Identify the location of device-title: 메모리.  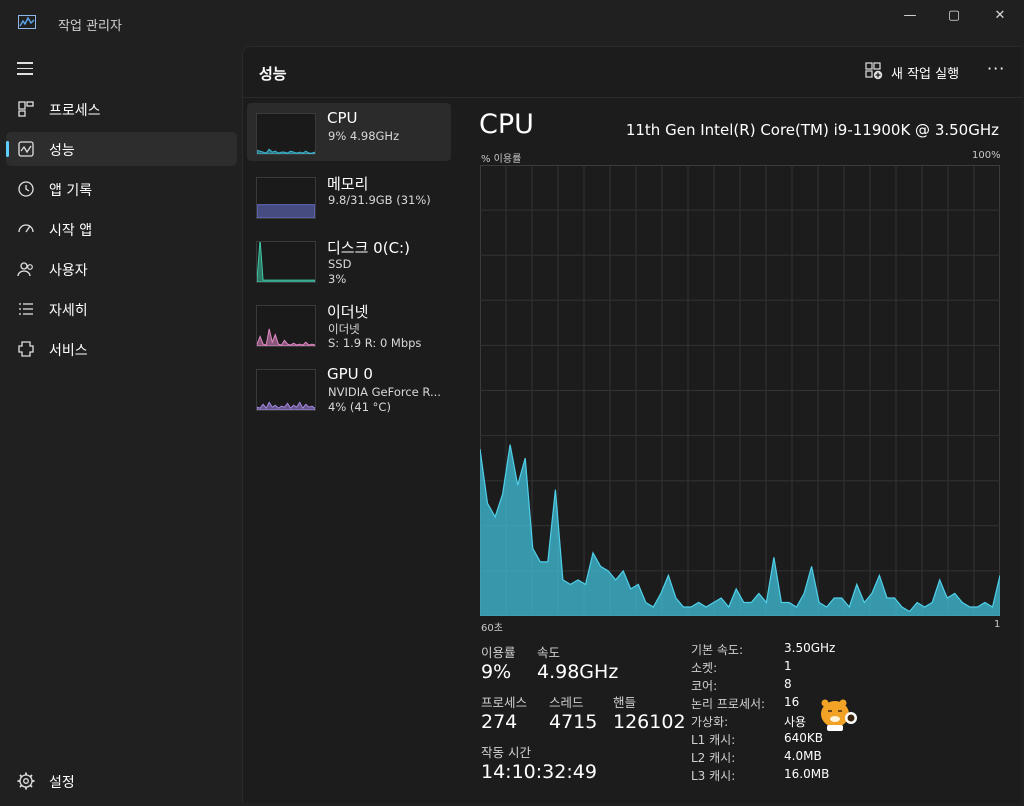
(348, 184).